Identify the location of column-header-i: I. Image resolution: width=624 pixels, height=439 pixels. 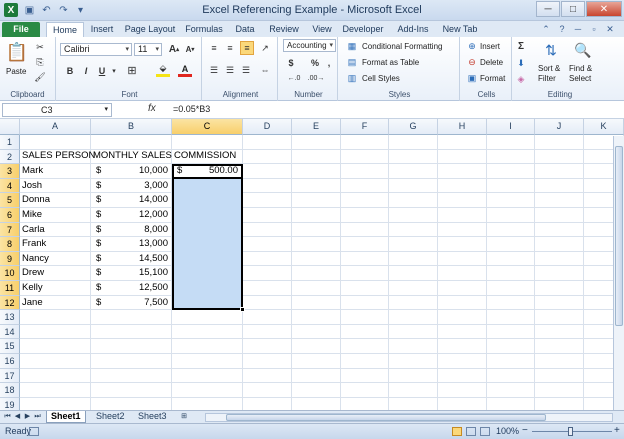
(511, 127).